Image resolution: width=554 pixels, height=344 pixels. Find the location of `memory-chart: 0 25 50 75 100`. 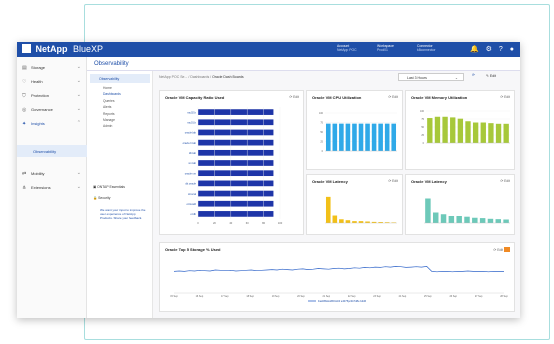

memory-chart: 0 25 50 75 100 is located at coordinates (465, 127).